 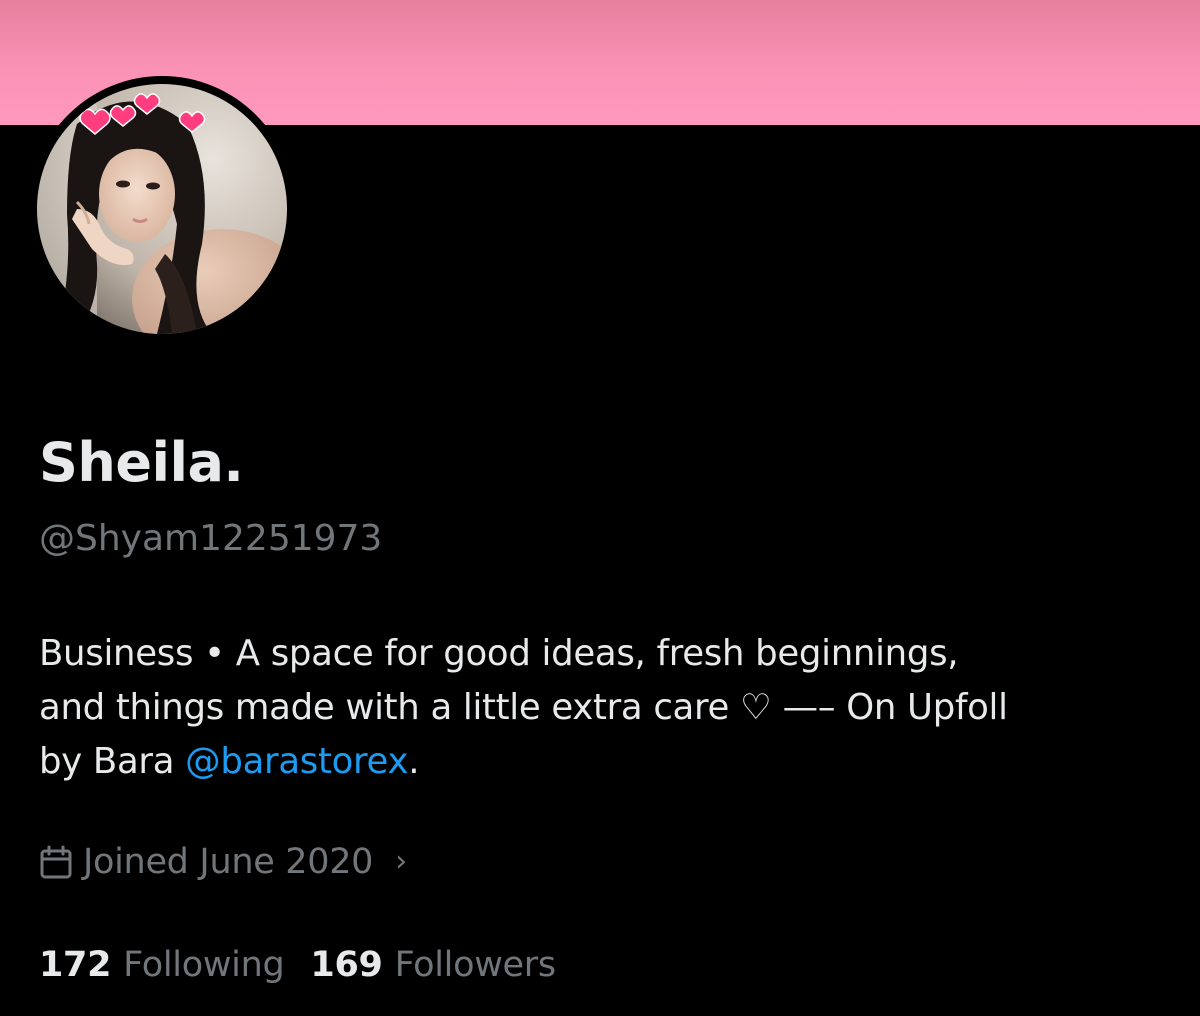 I want to click on mention-link: @barastorex, so click(x=296, y=761).